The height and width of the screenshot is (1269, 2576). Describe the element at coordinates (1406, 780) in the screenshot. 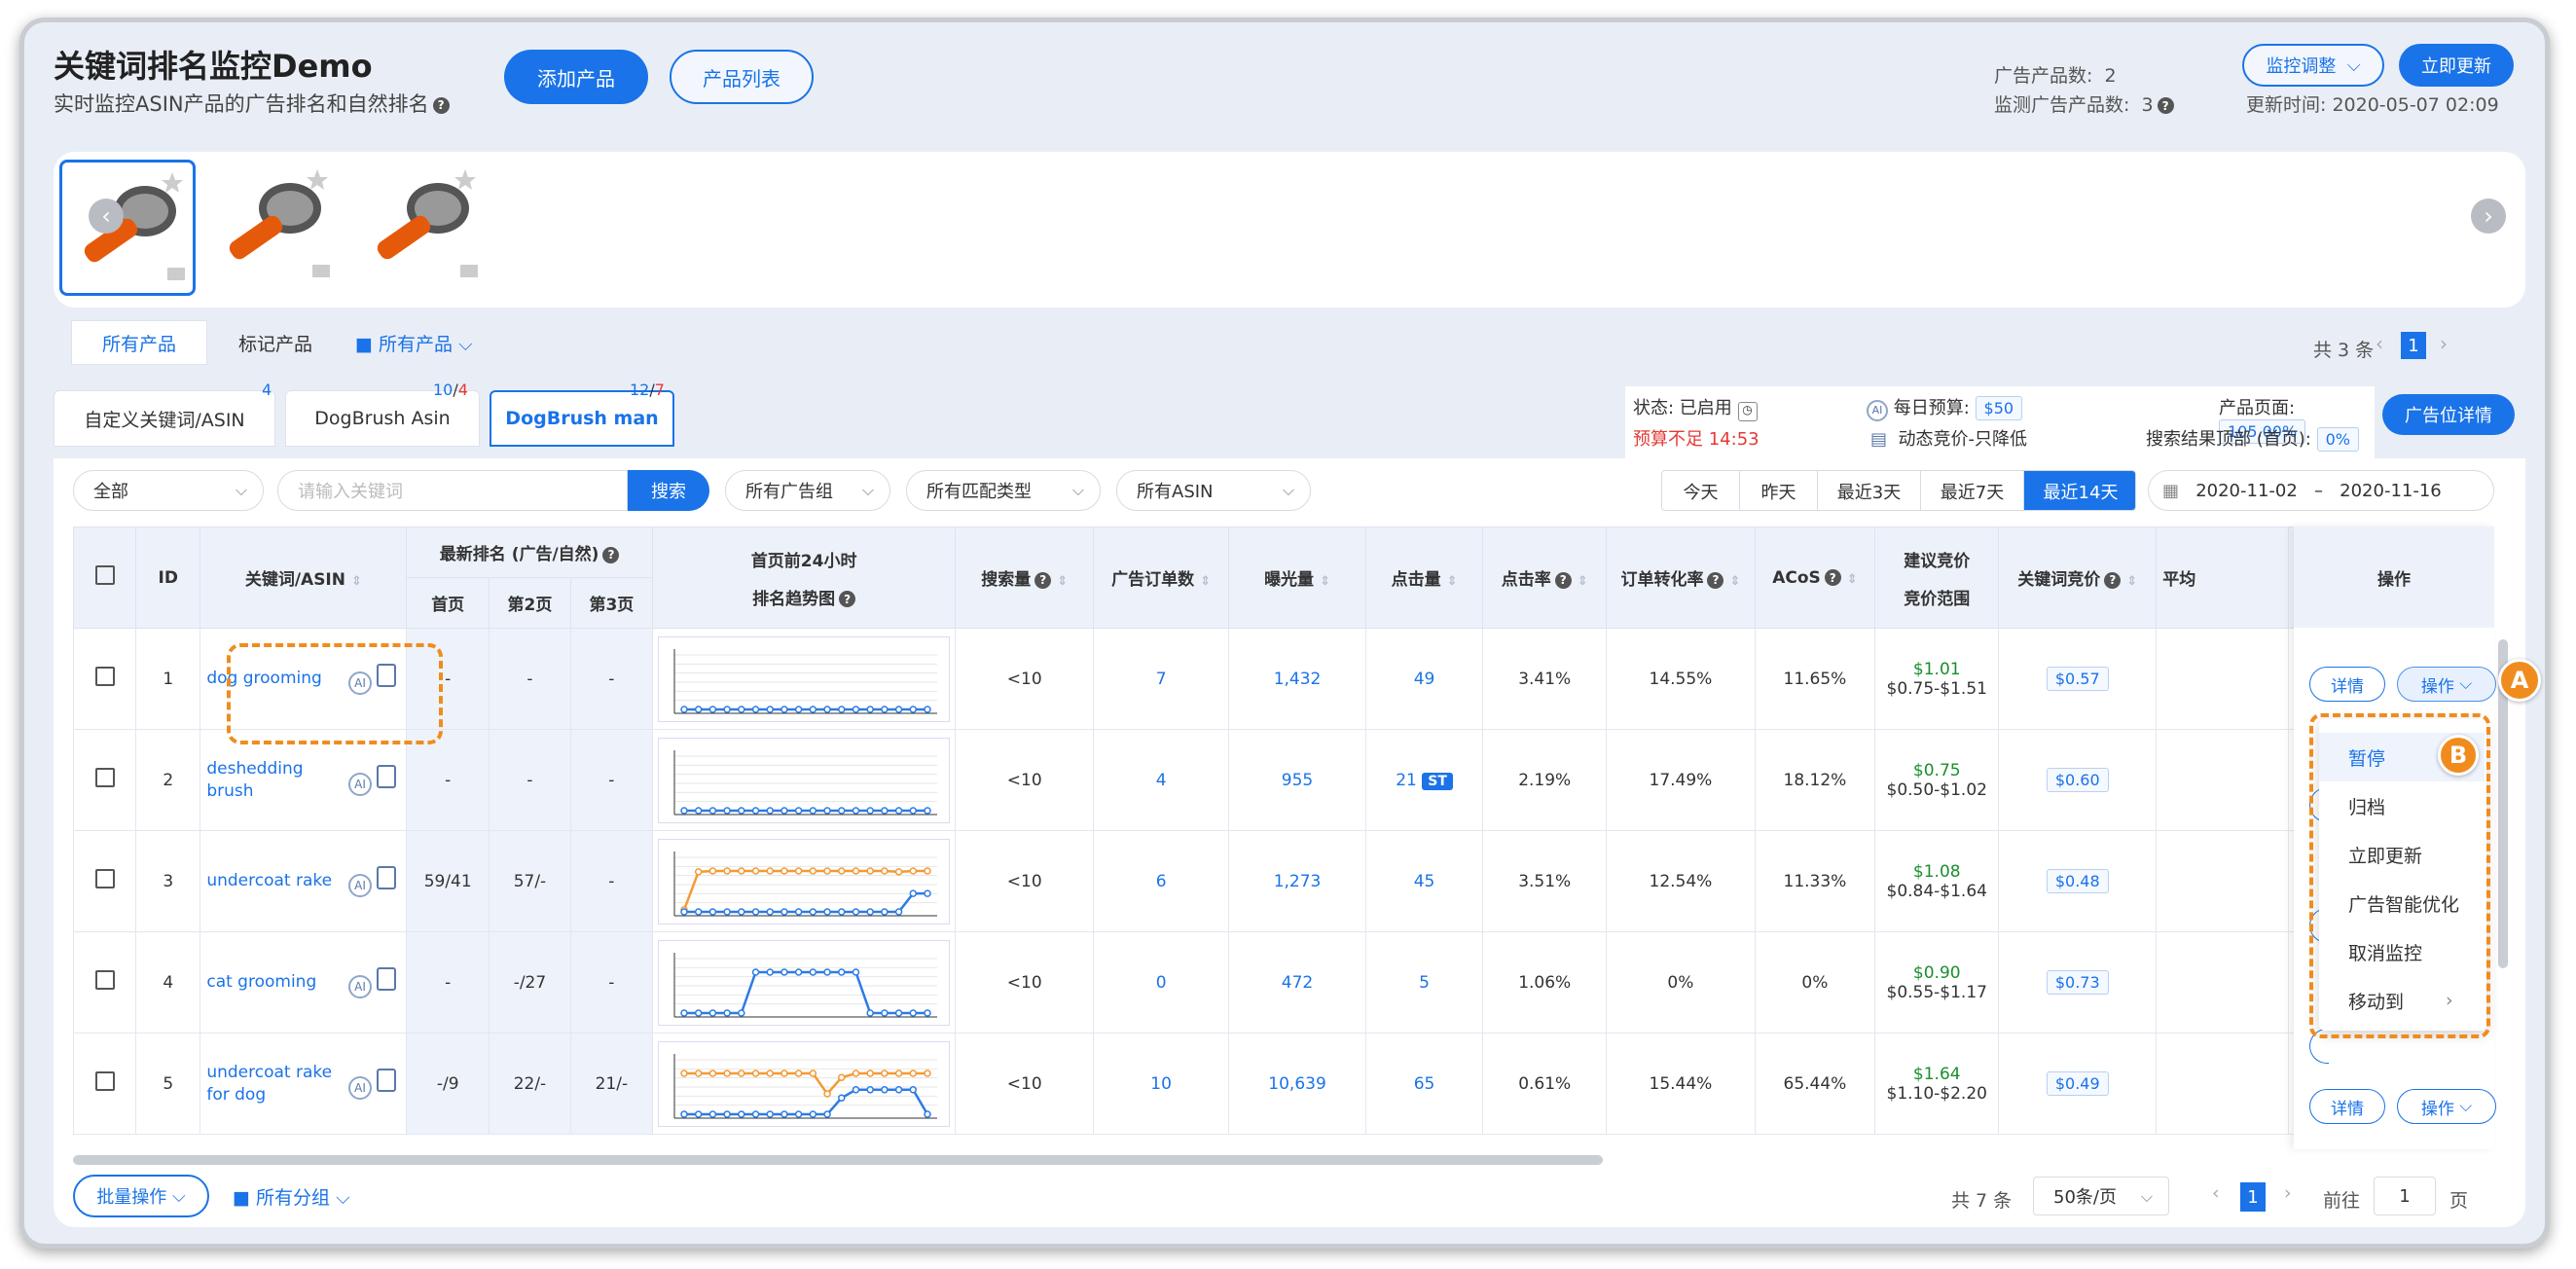

I see `clicks-link: 21` at that location.